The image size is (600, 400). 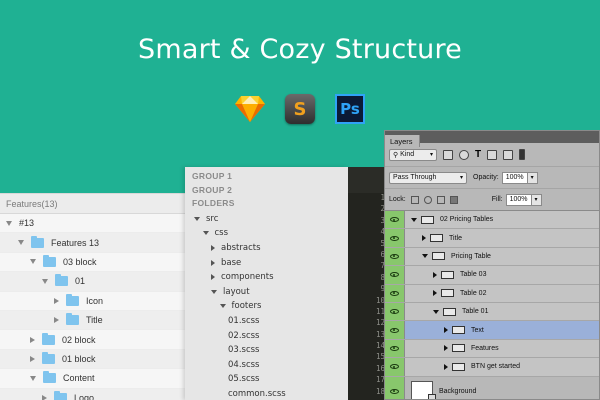 I want to click on fill-dropdown-icon: ▾, so click(x=536, y=199).